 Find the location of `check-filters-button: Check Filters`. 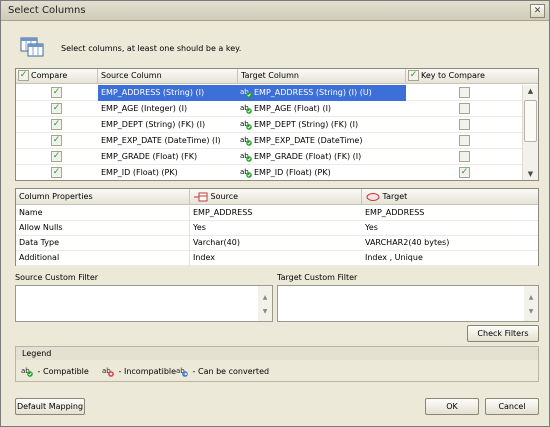

check-filters-button: Check Filters is located at coordinates (503, 333).